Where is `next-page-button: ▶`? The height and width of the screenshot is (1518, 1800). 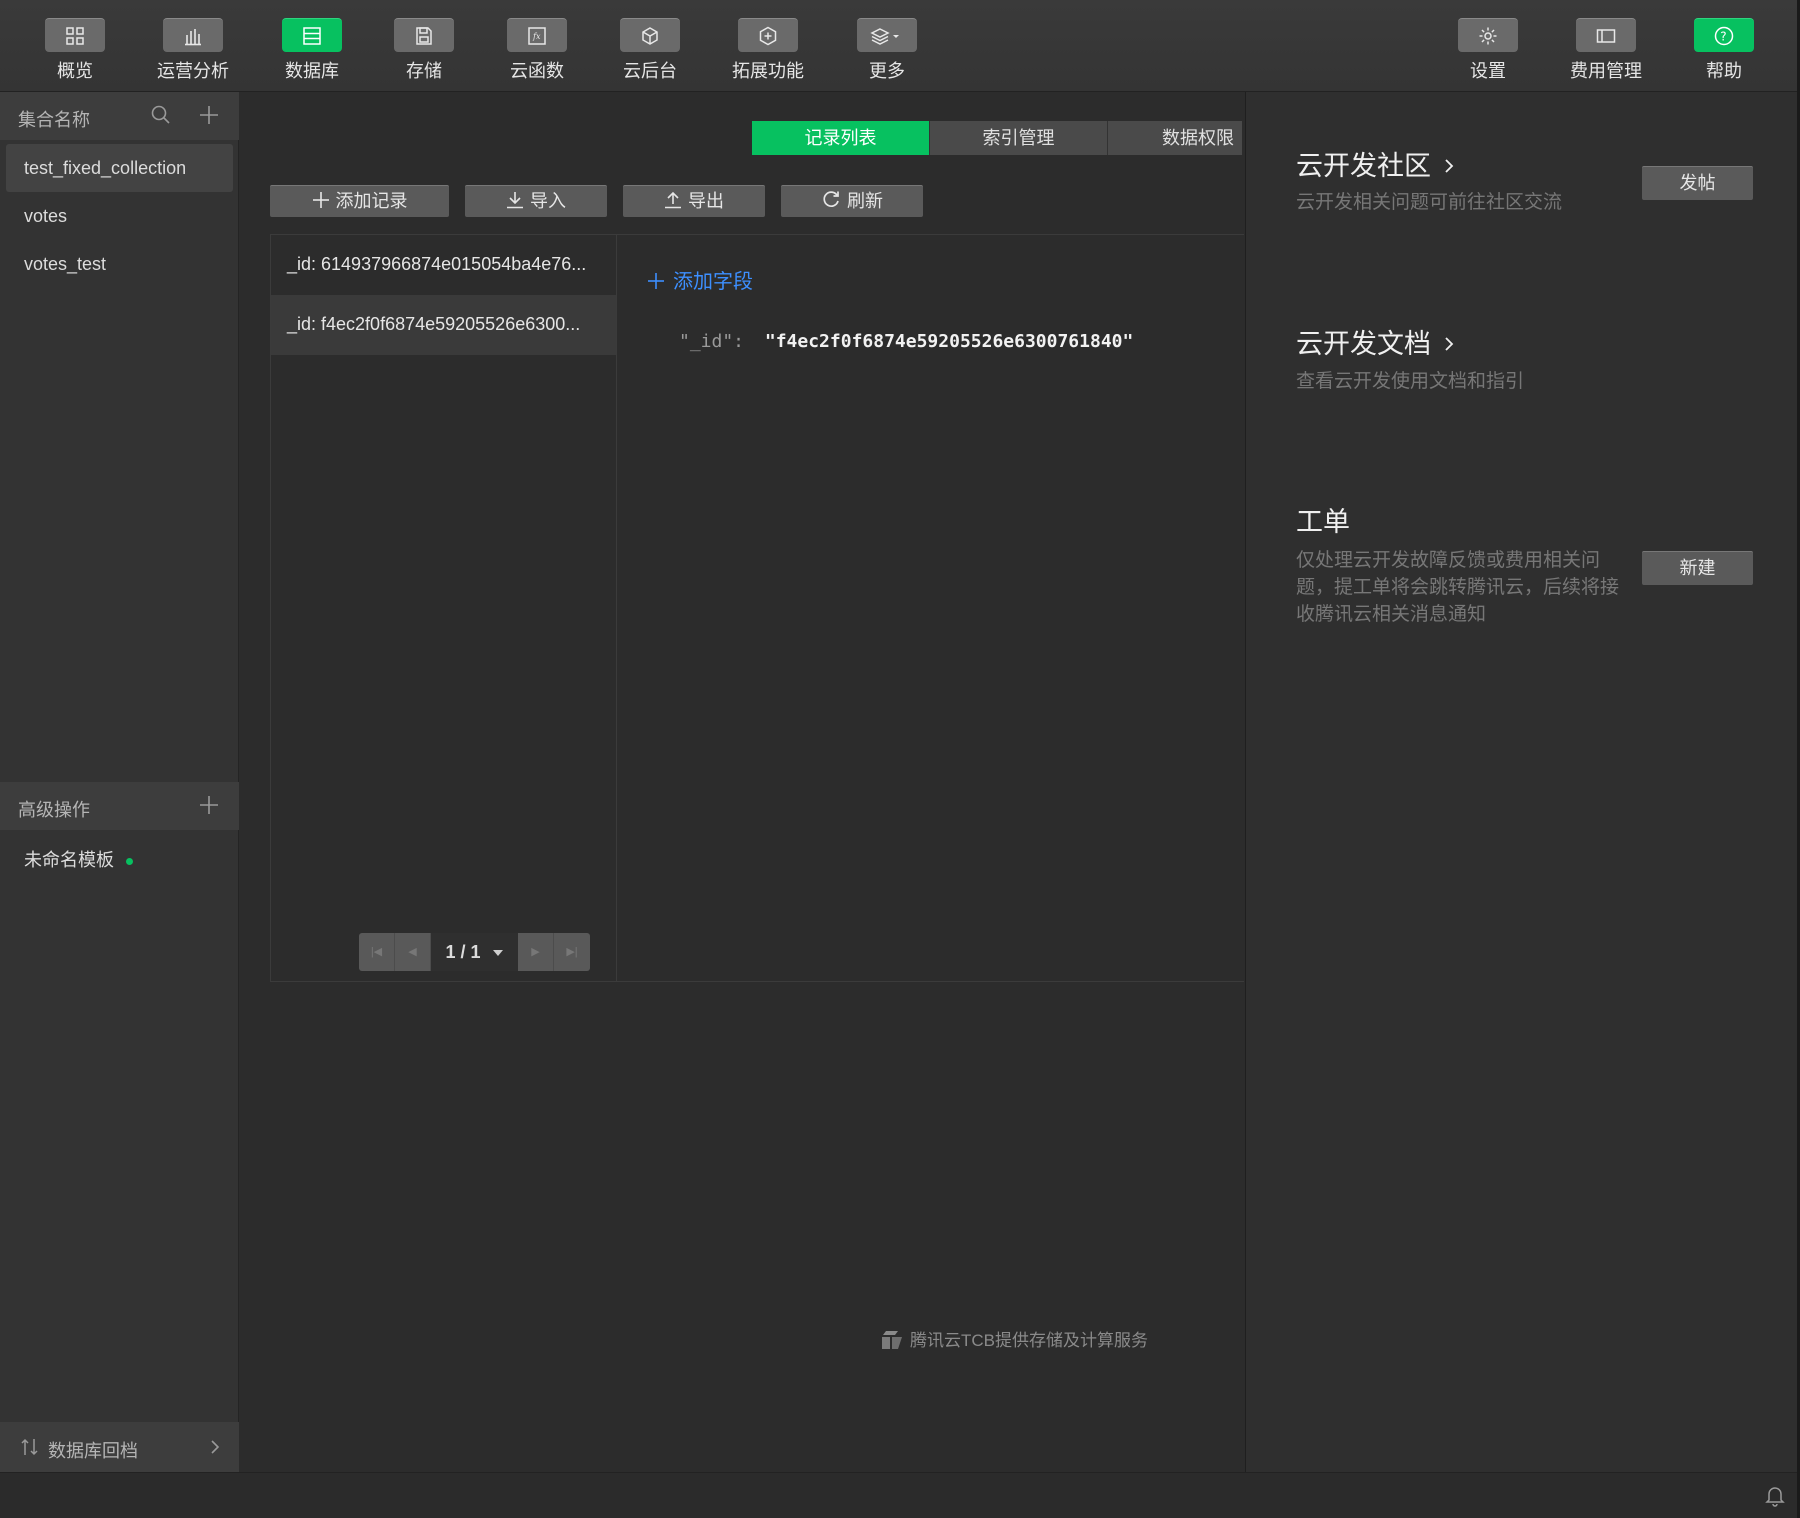
next-page-button: ▶ is located at coordinates (536, 952).